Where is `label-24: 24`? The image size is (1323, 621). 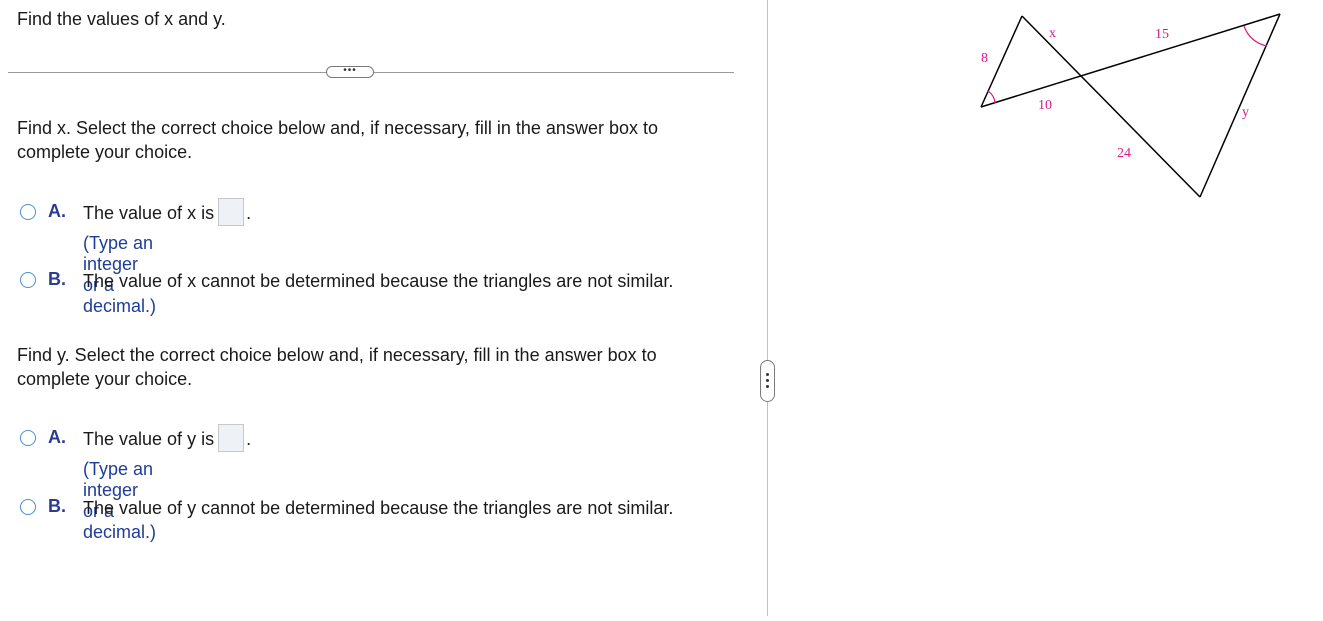 label-24: 24 is located at coordinates (1124, 153).